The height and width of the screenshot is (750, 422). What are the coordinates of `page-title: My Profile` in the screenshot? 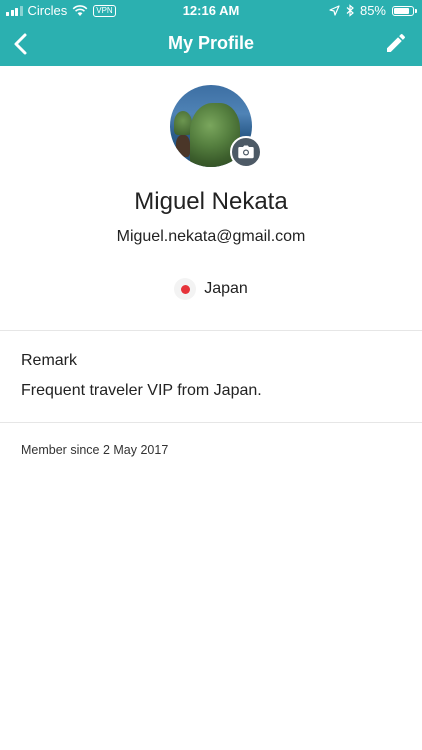 It's located at (211, 43).